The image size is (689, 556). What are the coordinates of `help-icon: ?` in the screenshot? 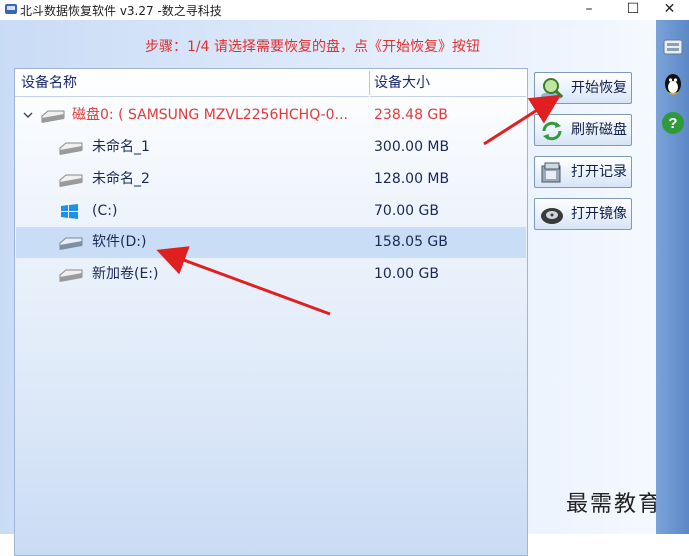 It's located at (673, 123).